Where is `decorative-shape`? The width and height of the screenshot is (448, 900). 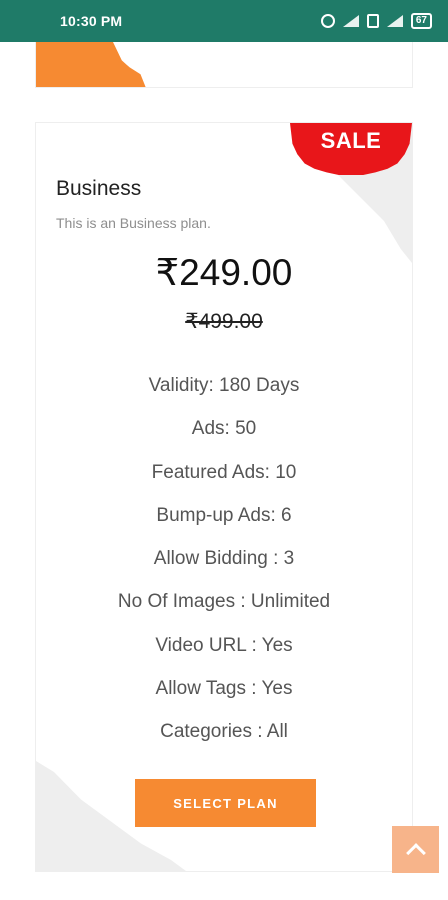 decorative-shape is located at coordinates (91, 64).